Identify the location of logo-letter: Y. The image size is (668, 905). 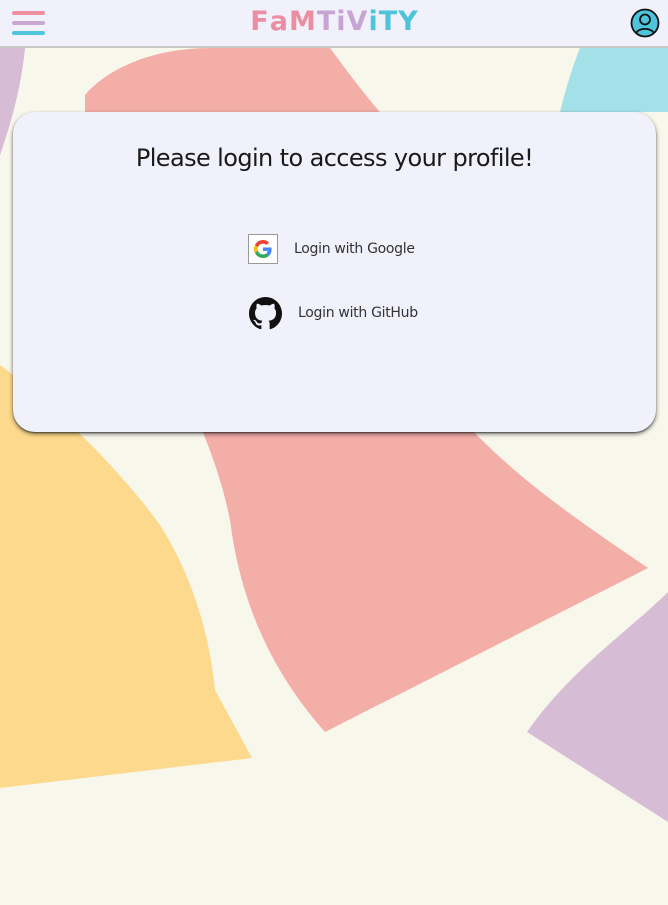
(408, 21).